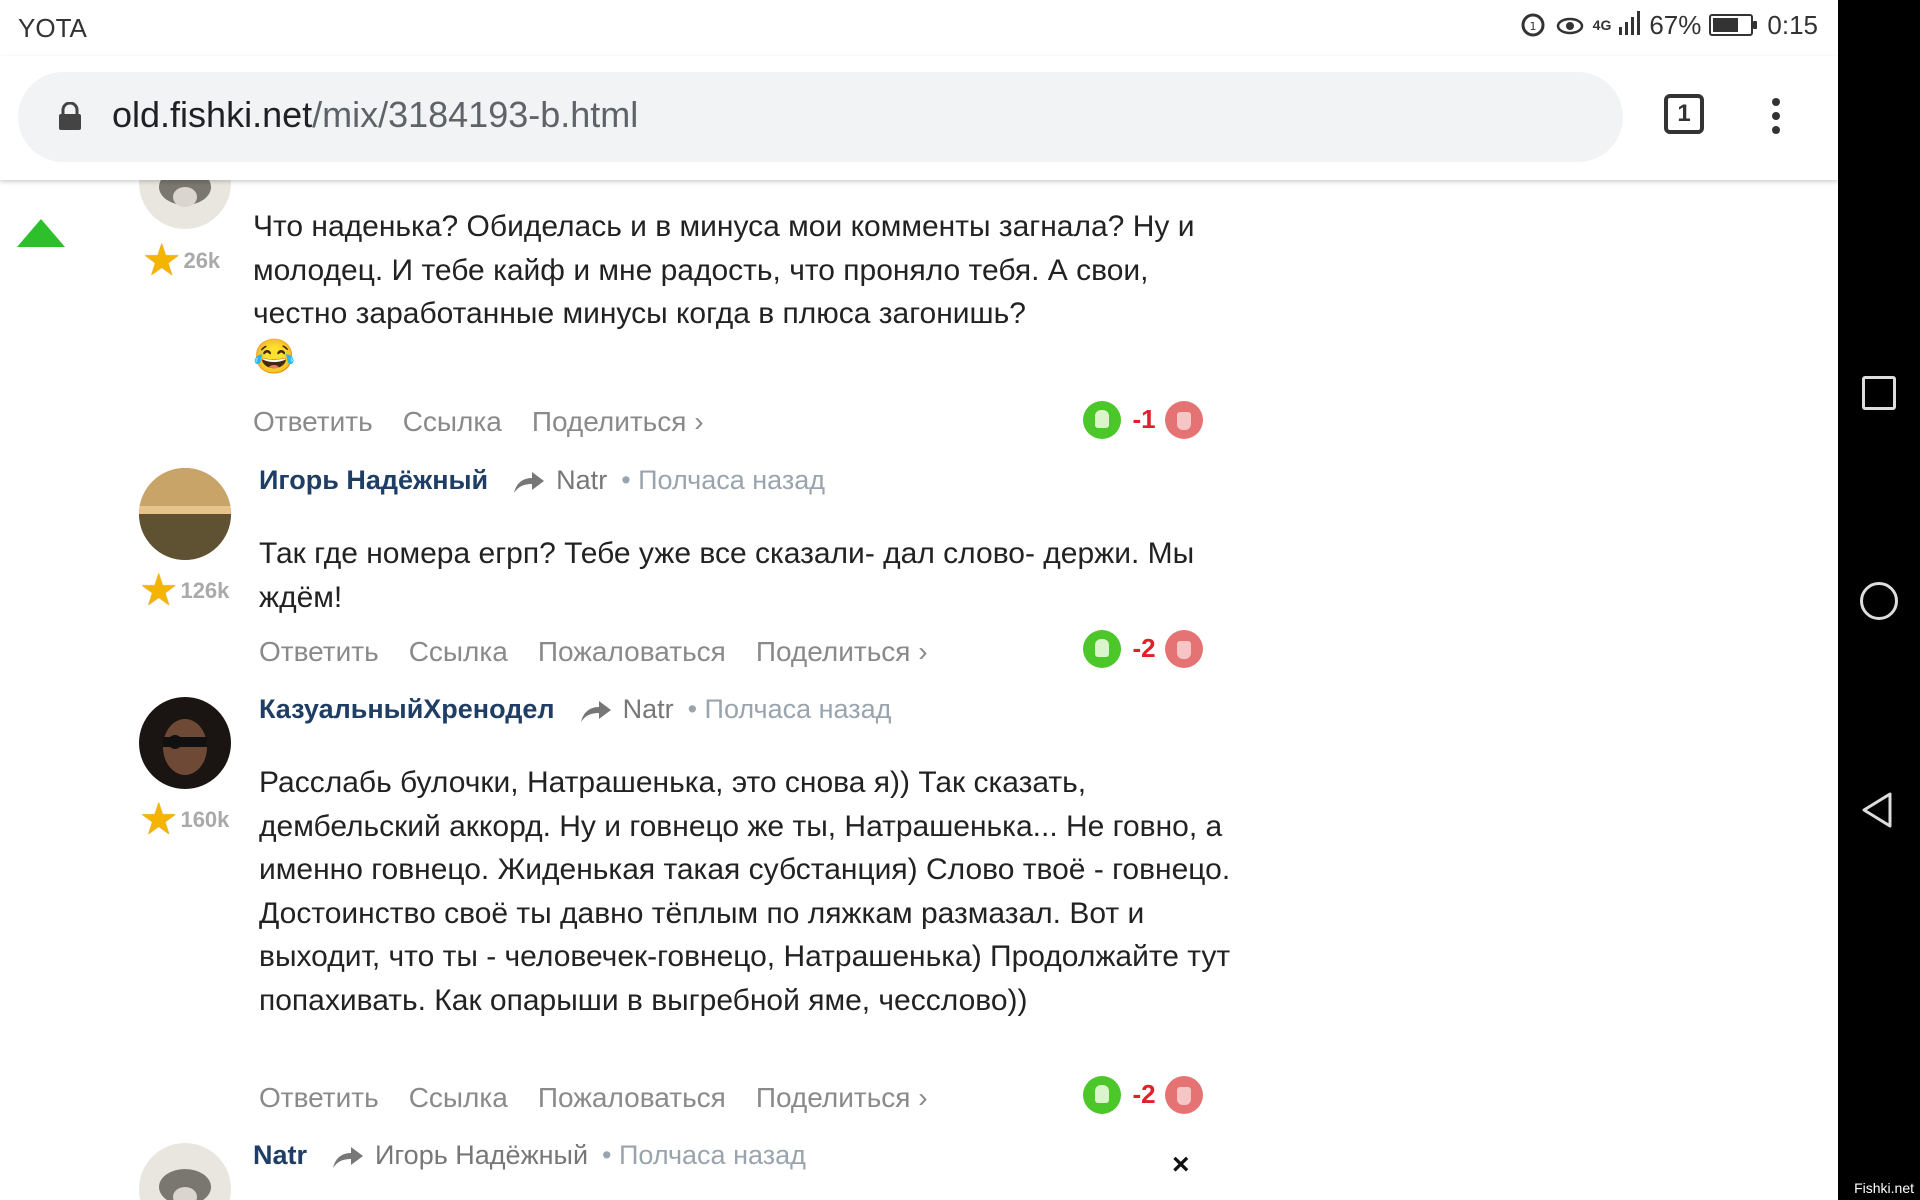 The image size is (1920, 1200). Describe the element at coordinates (1675, 25) in the screenshot. I see `battery-percent: 67%` at that location.